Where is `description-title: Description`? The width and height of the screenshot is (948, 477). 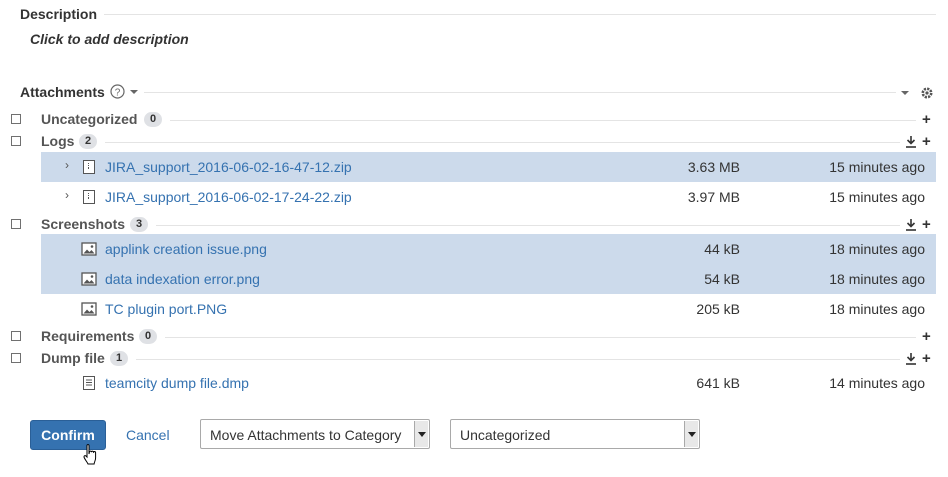 description-title: Description is located at coordinates (59, 14).